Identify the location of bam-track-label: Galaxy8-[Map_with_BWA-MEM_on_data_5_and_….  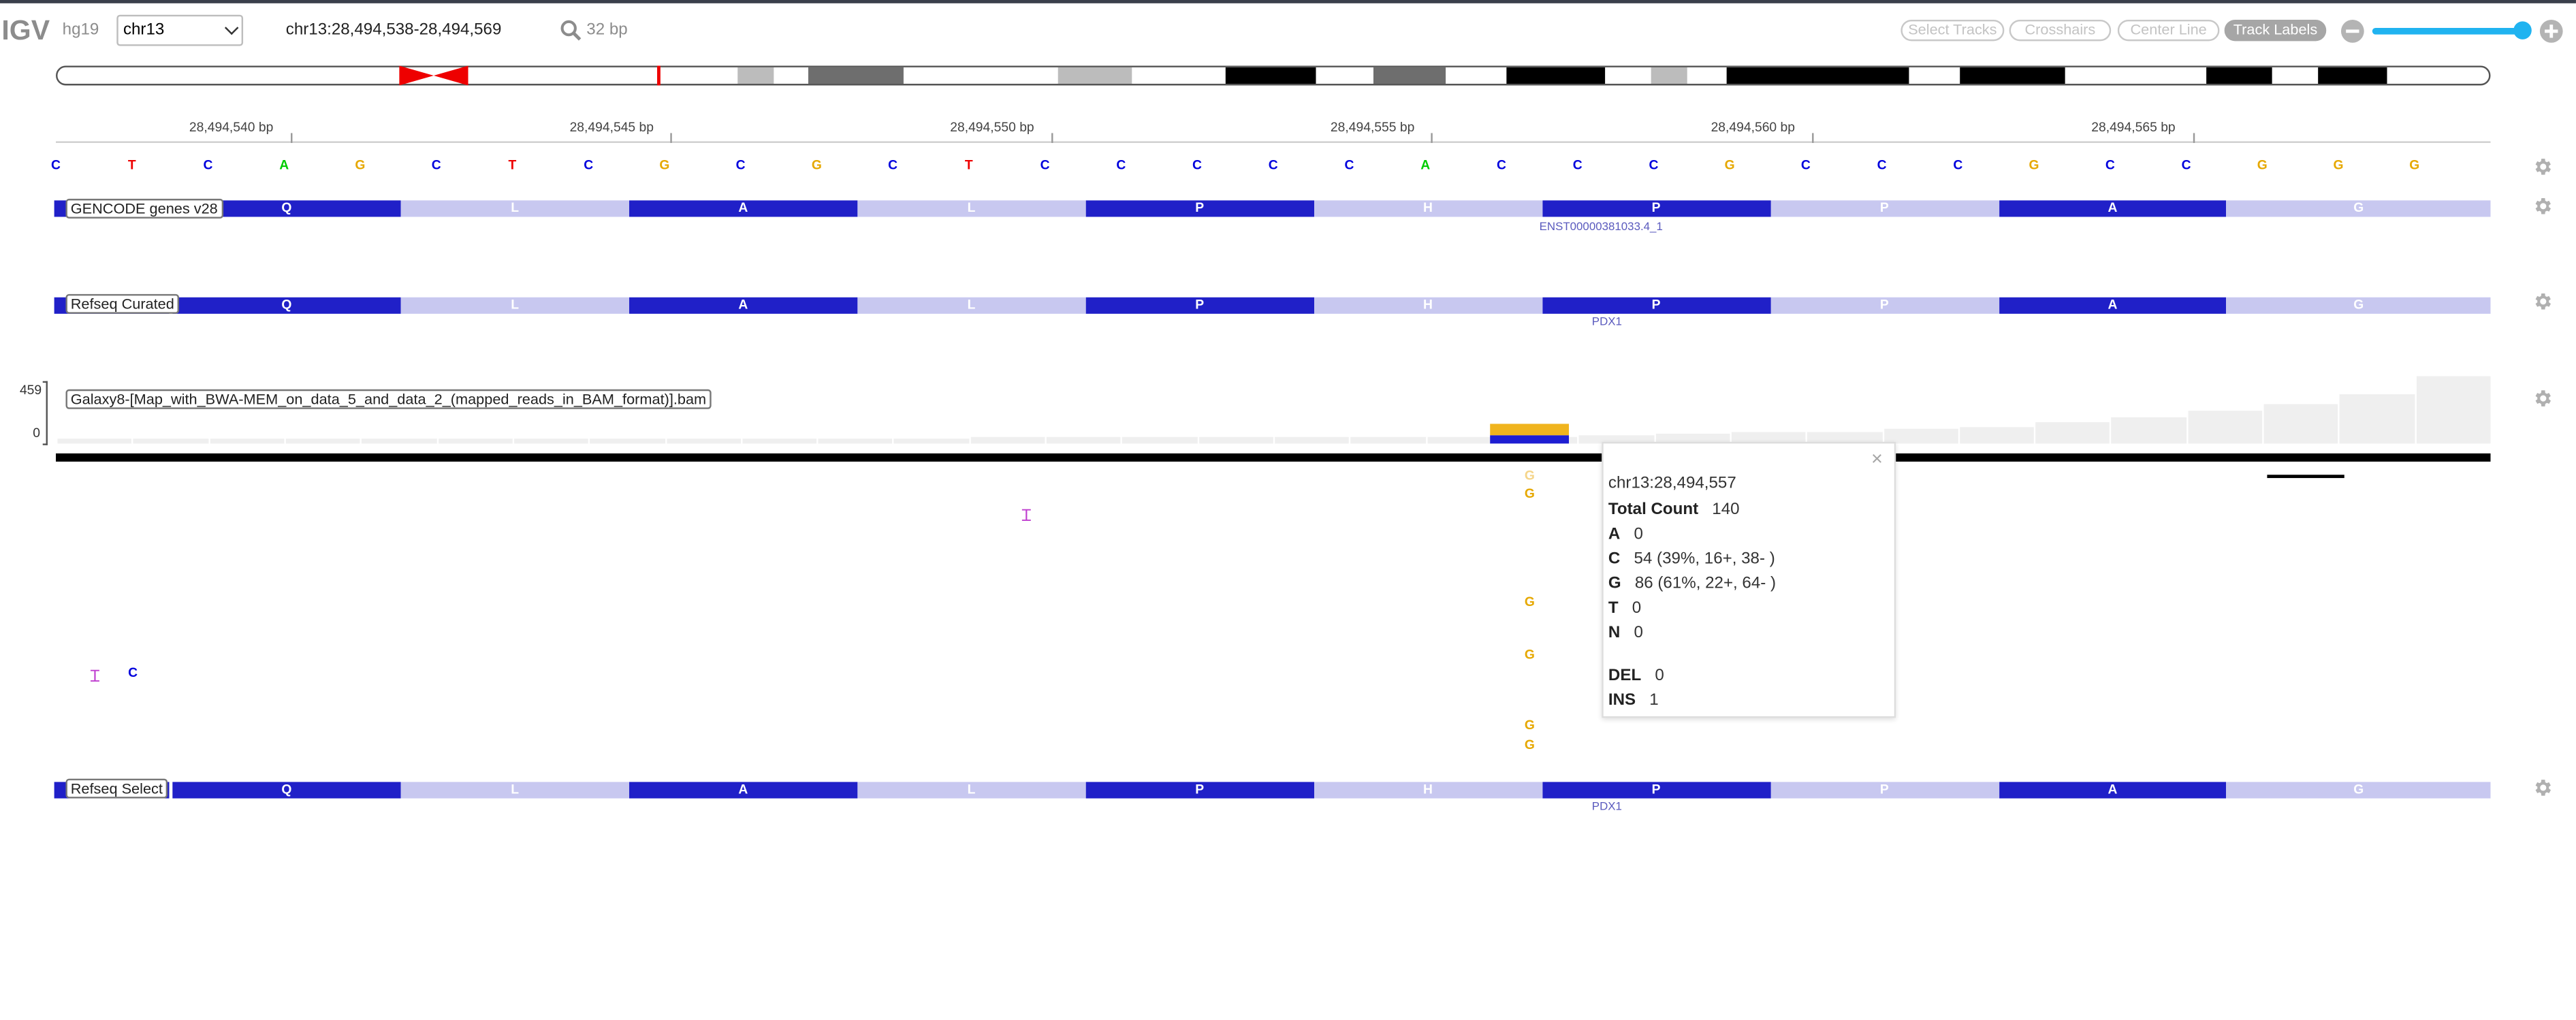
(389, 399).